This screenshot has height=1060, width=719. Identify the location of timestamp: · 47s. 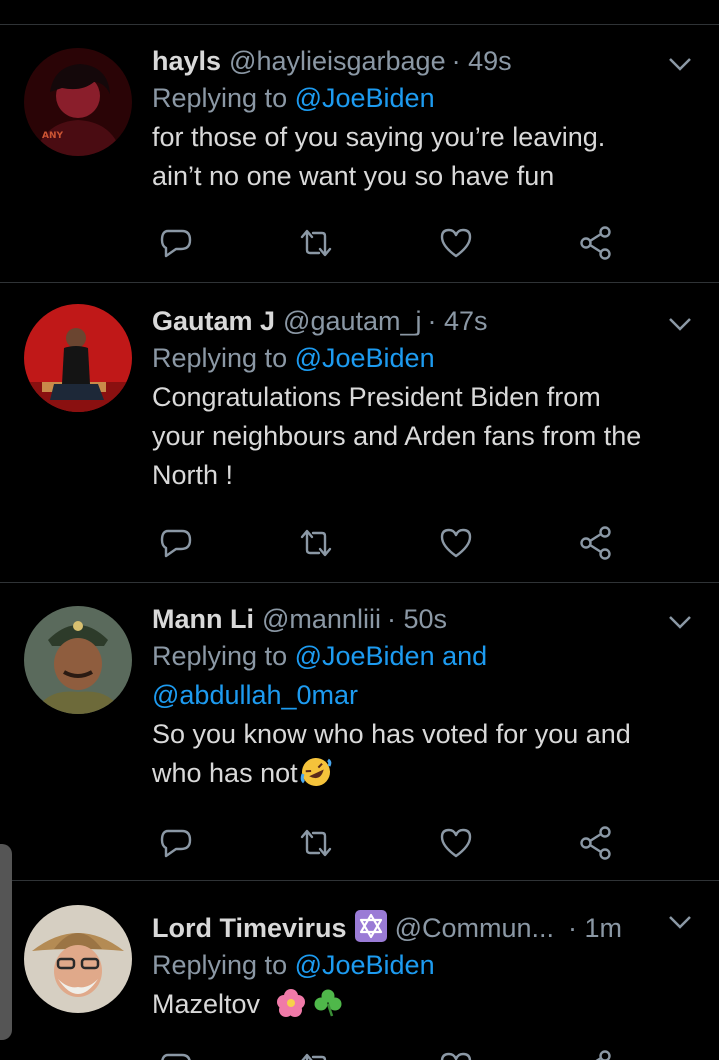
(457, 321).